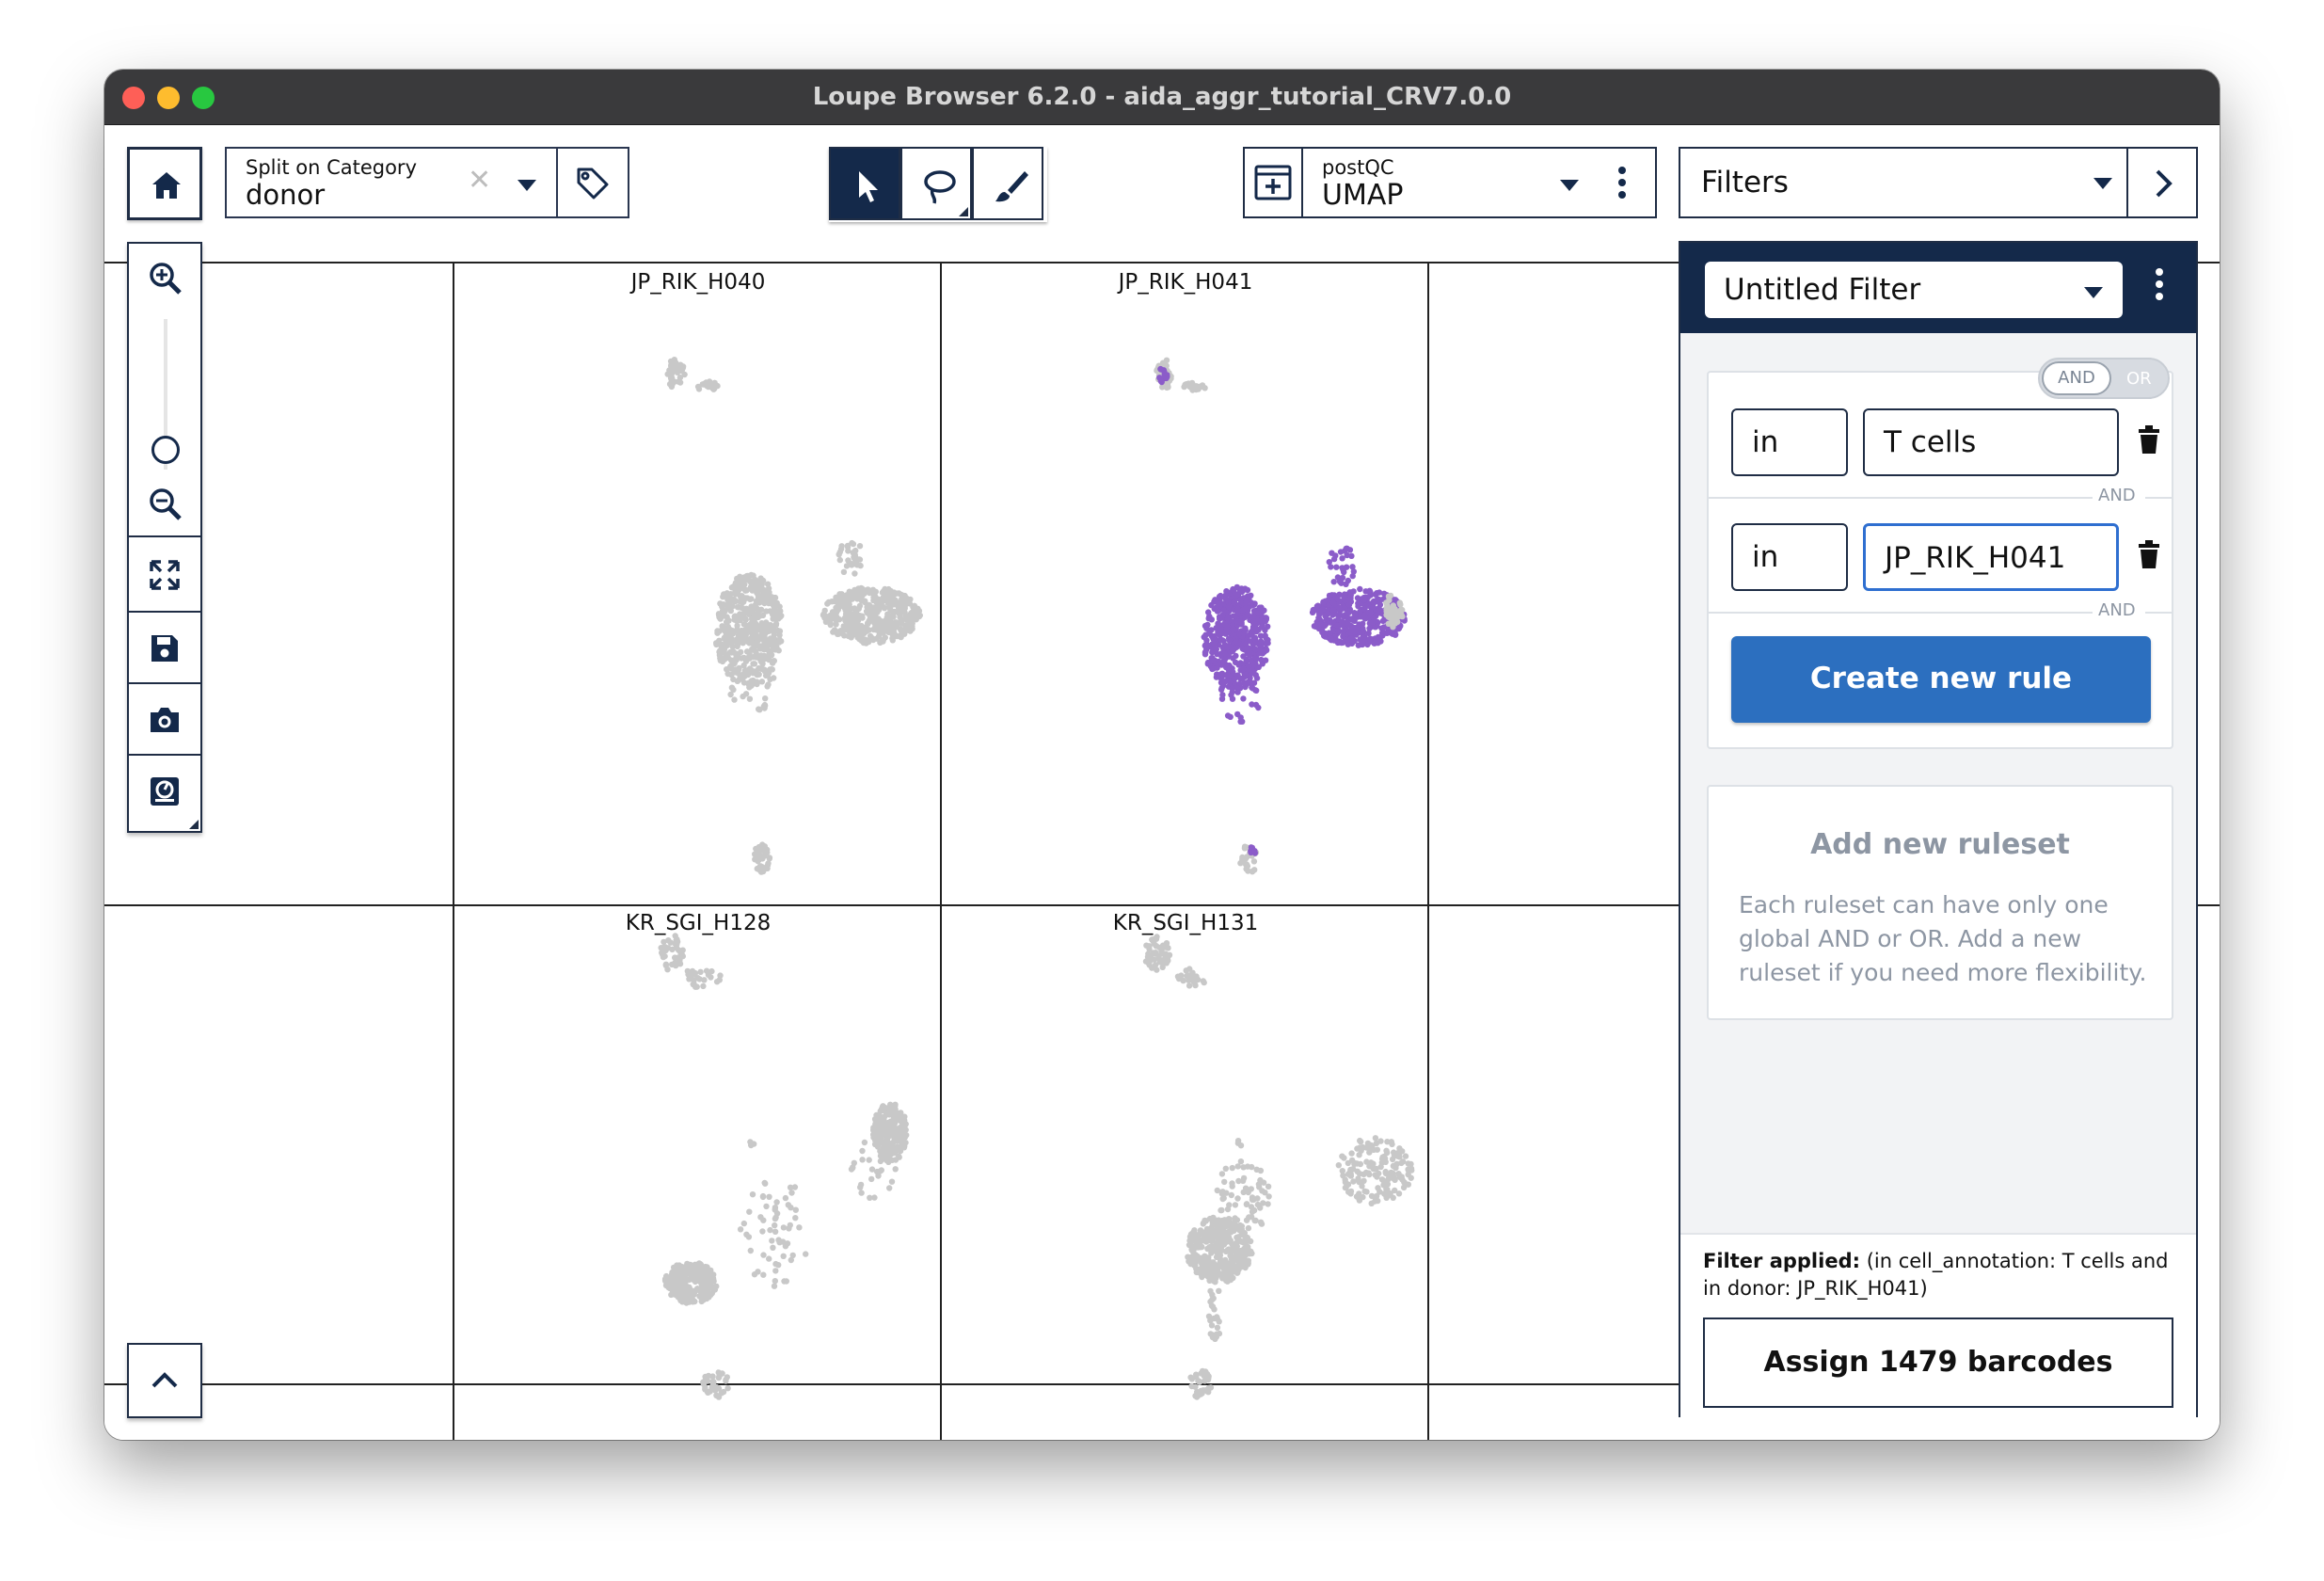 Image resolution: width=2324 pixels, height=1581 pixels. What do you see at coordinates (1914, 290) in the screenshot?
I see `filter-name-dropdown: Untitled Filter` at bounding box center [1914, 290].